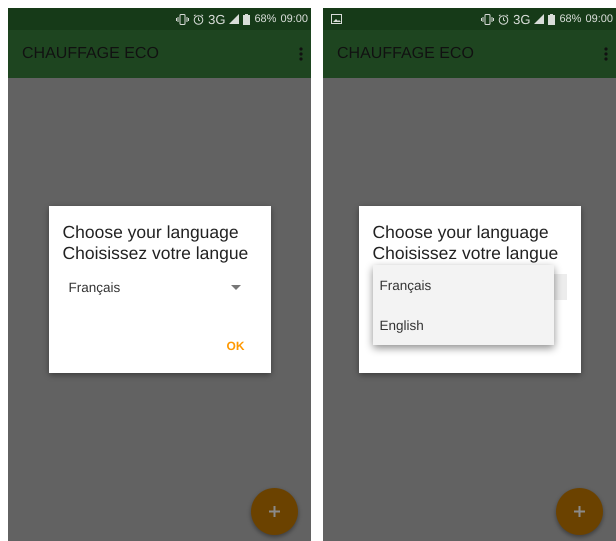  I want to click on menu-item: English, so click(463, 325).